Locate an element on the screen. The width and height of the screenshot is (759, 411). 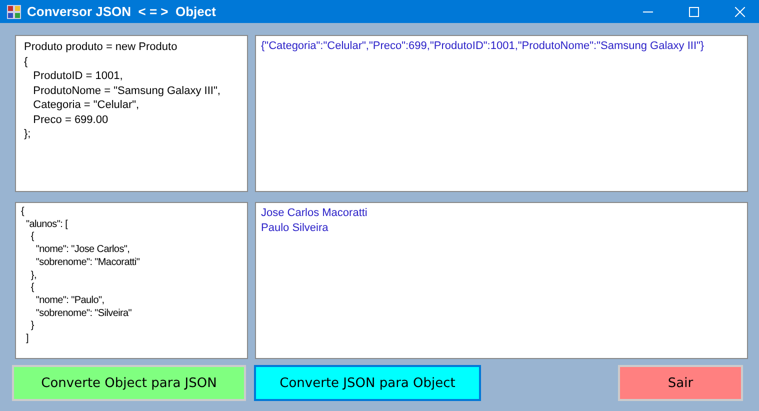
text-line: Preco = 699.00 is located at coordinates (71, 119).